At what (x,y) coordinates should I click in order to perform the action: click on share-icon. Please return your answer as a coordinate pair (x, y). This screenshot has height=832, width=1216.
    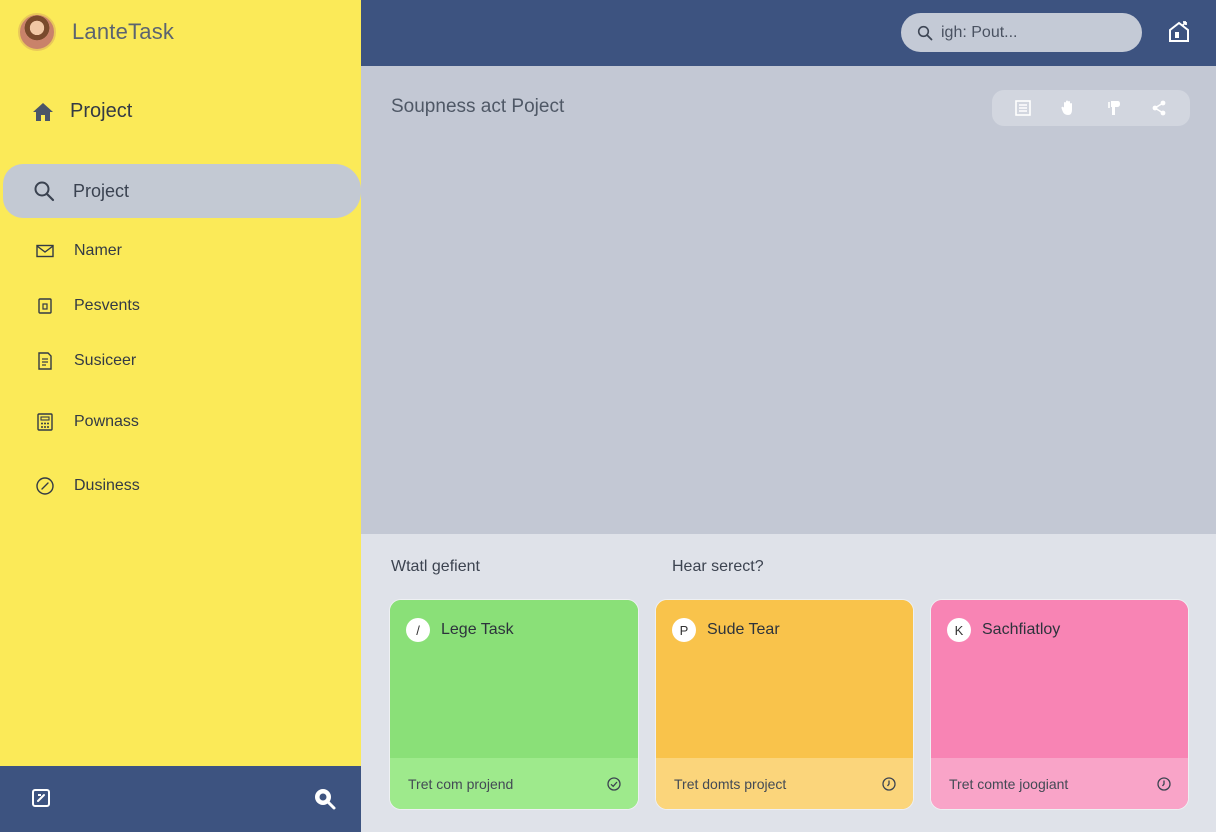
    Looking at the image, I should click on (1159, 108).